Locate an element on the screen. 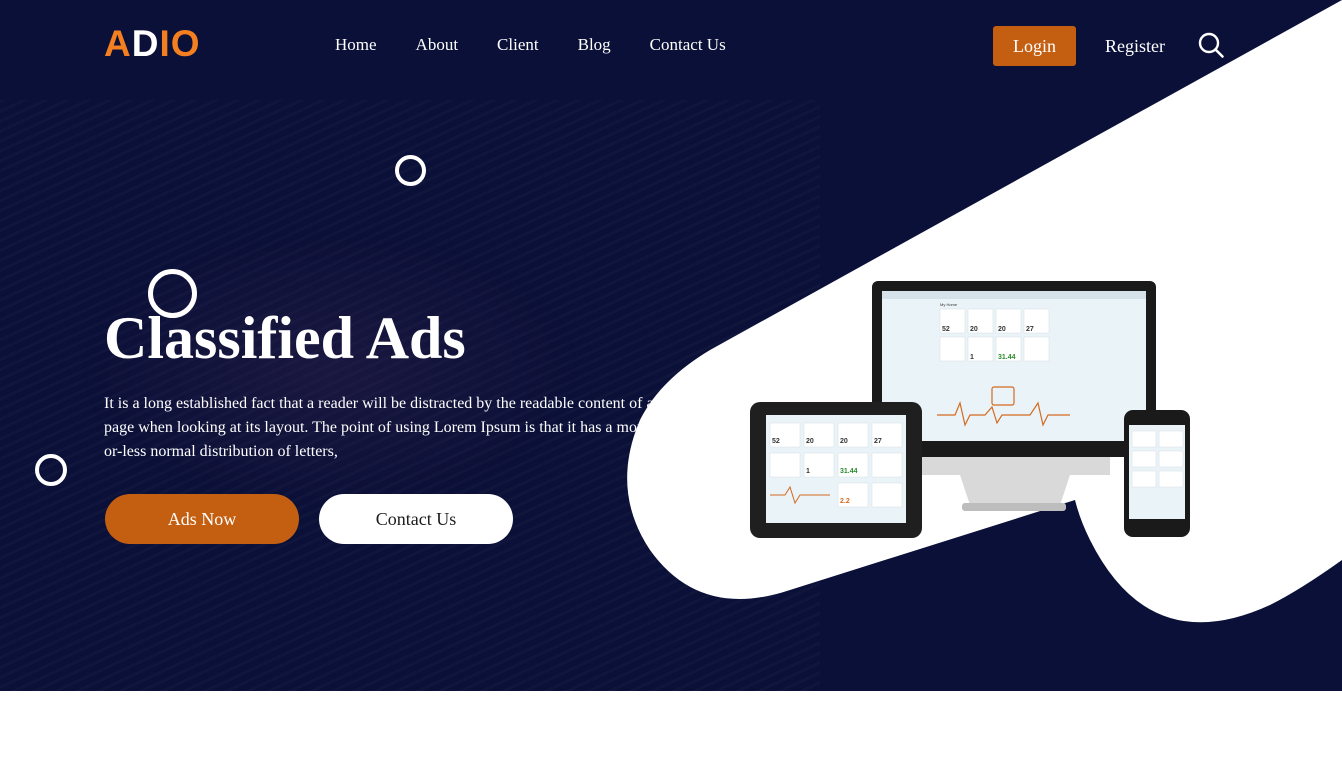 The width and height of the screenshot is (1342, 765). nav-item-contact-us: Contact Us is located at coordinates (688, 45).